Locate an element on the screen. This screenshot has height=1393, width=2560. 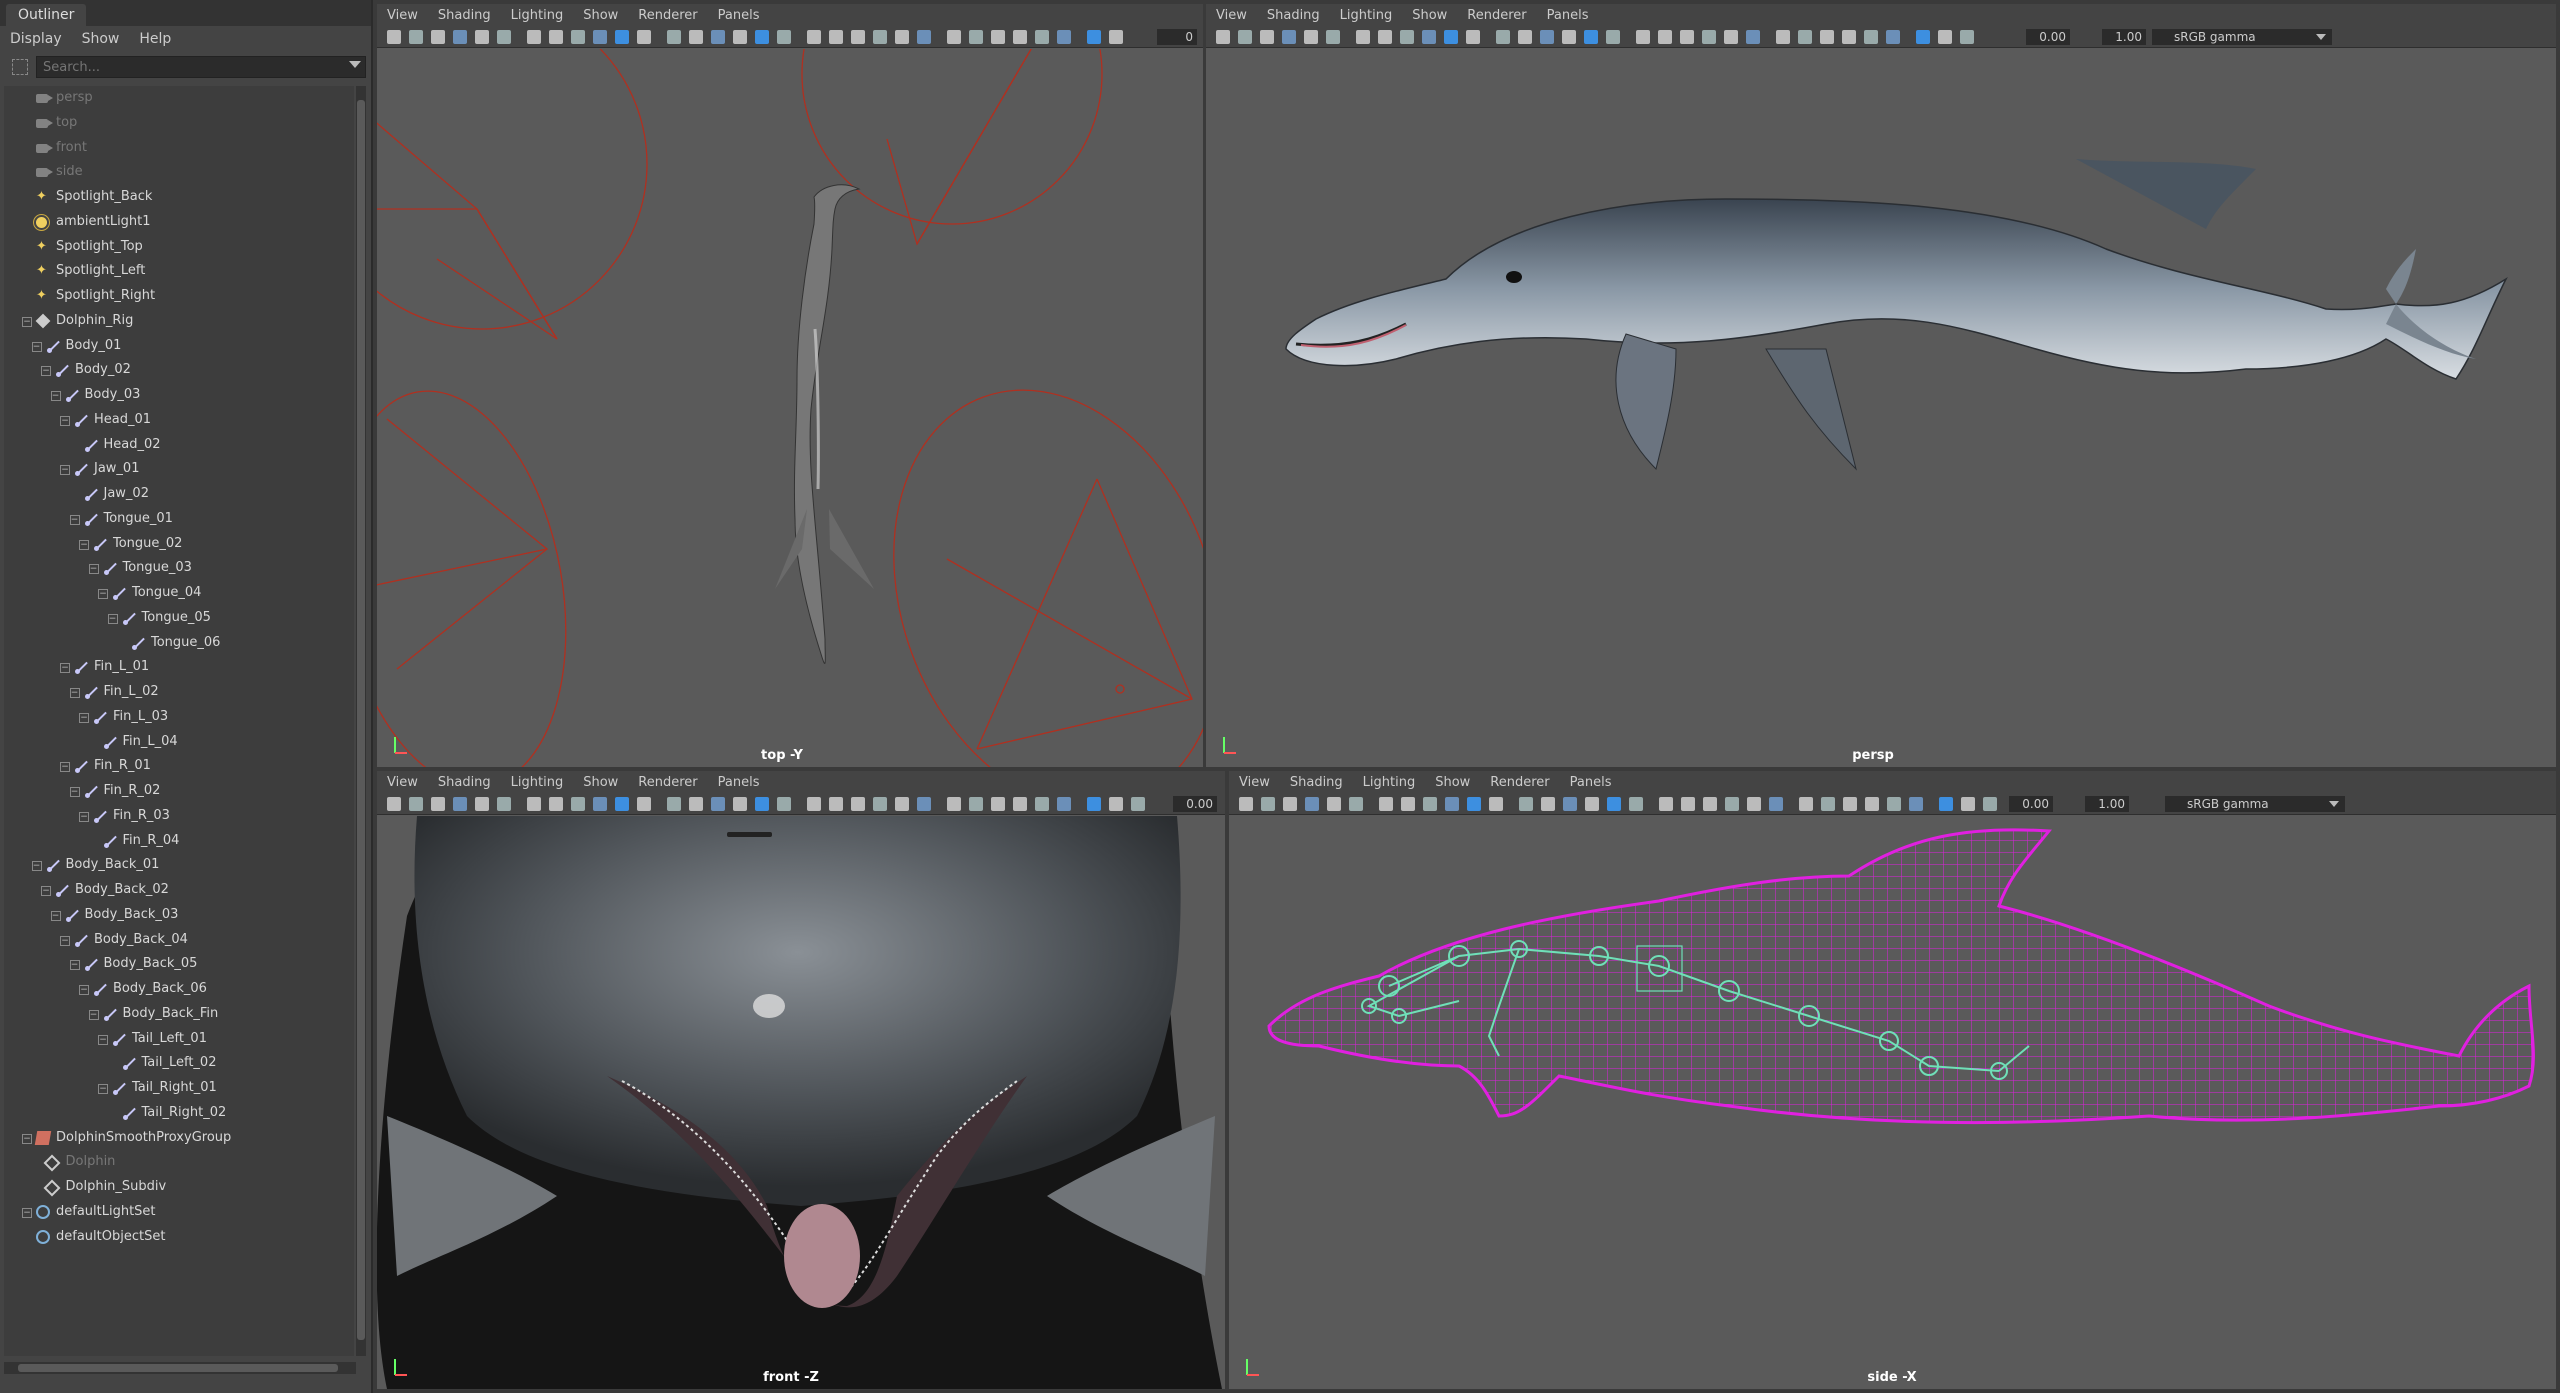
outliner-item: front is located at coordinates (179, 148).